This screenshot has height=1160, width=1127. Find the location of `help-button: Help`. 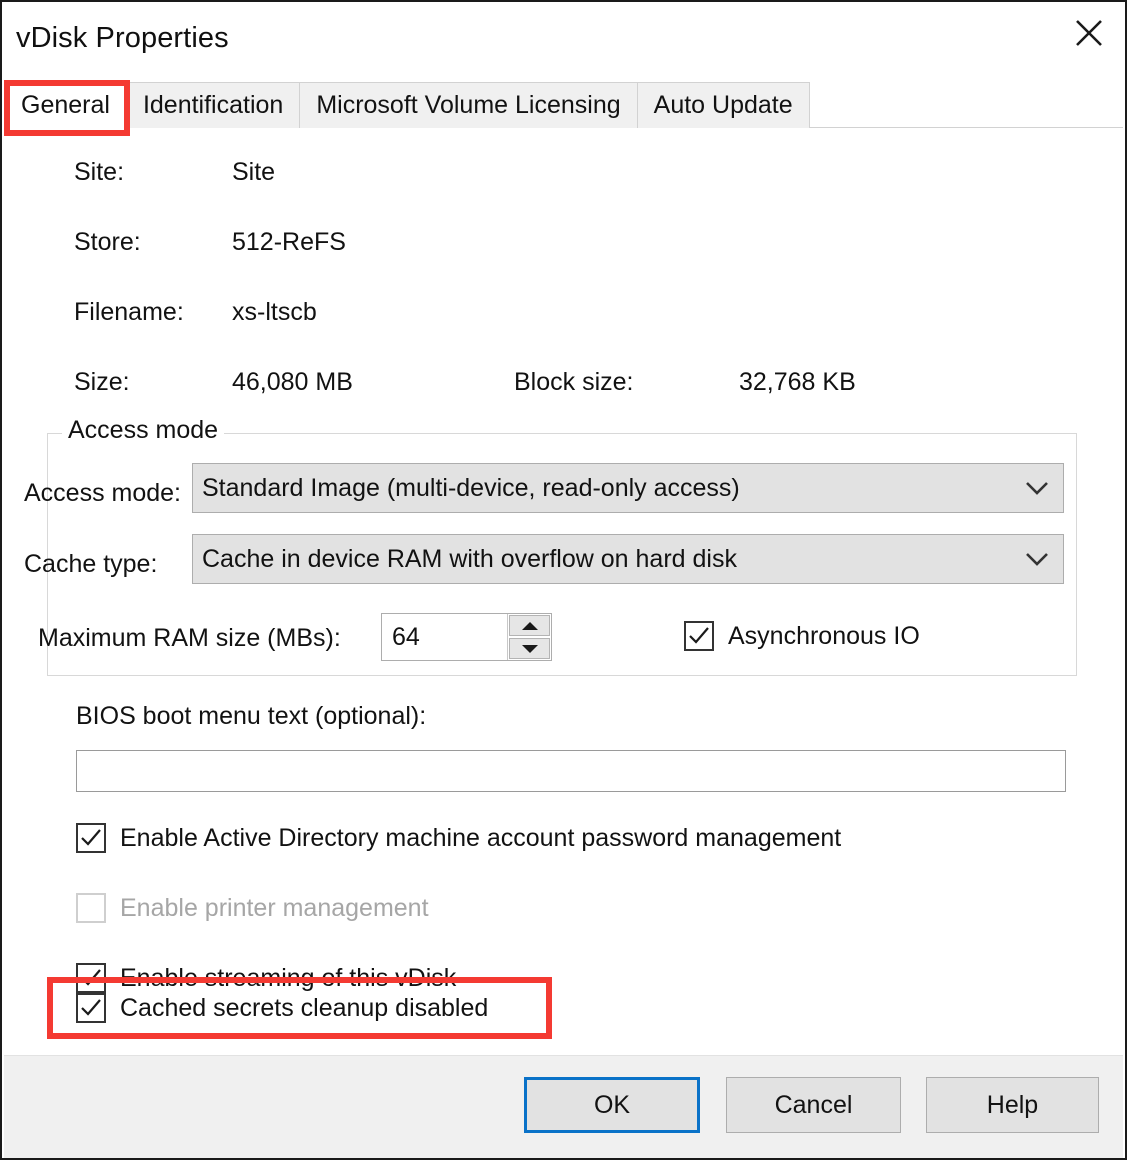

help-button: Help is located at coordinates (1012, 1105).